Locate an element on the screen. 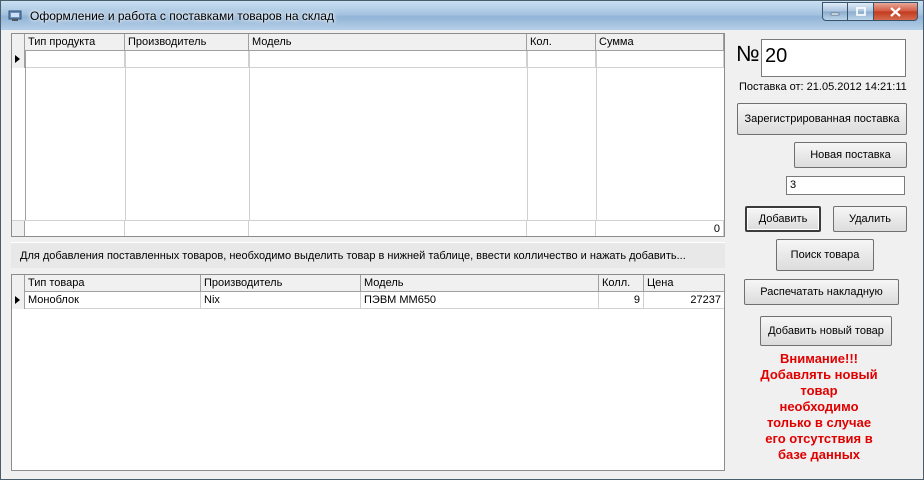  close-button is located at coordinates (896, 11).